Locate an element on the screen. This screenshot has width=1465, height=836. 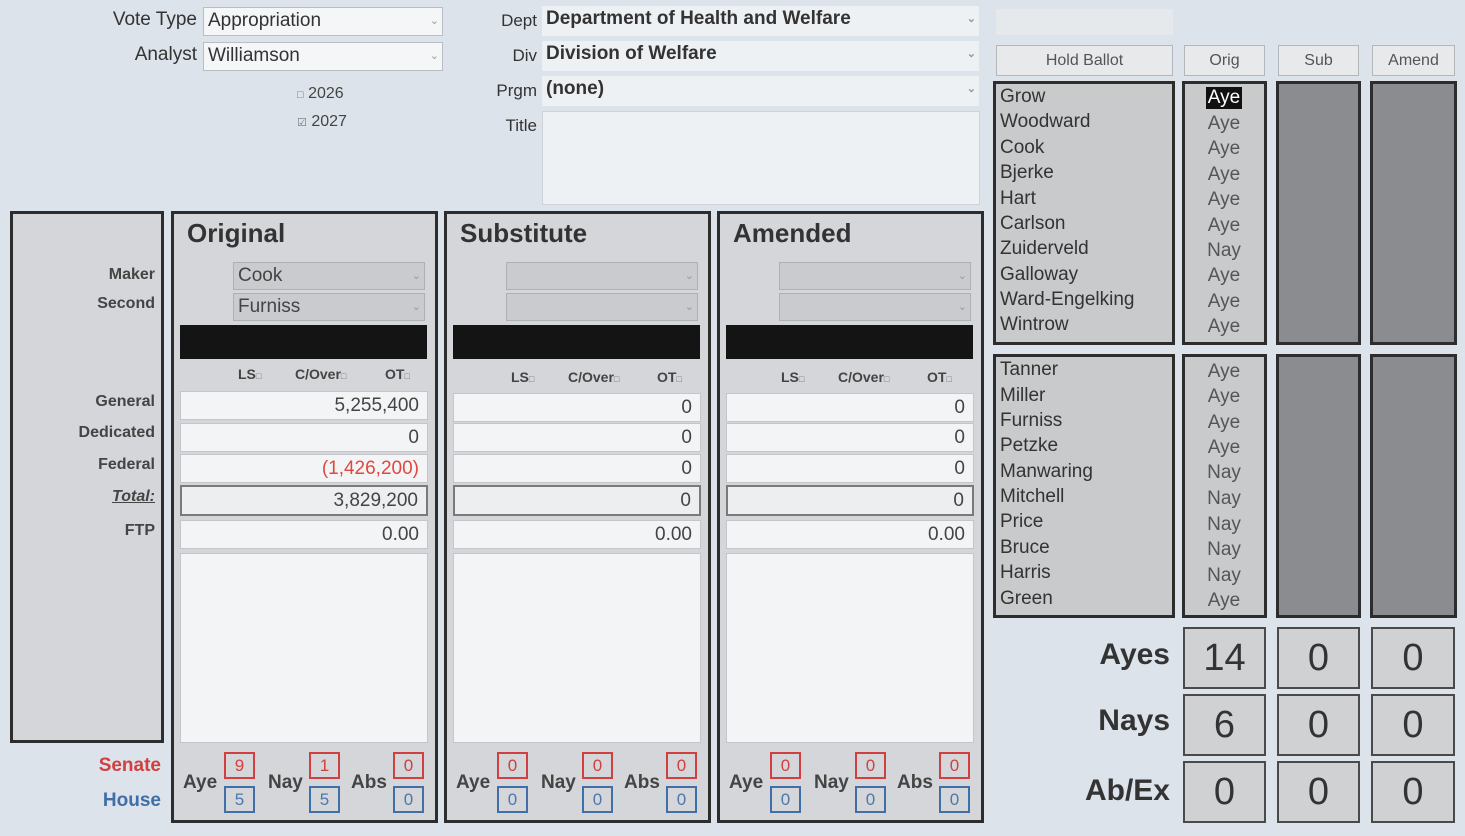
amend-ayes-total: 0 is located at coordinates (1413, 658).